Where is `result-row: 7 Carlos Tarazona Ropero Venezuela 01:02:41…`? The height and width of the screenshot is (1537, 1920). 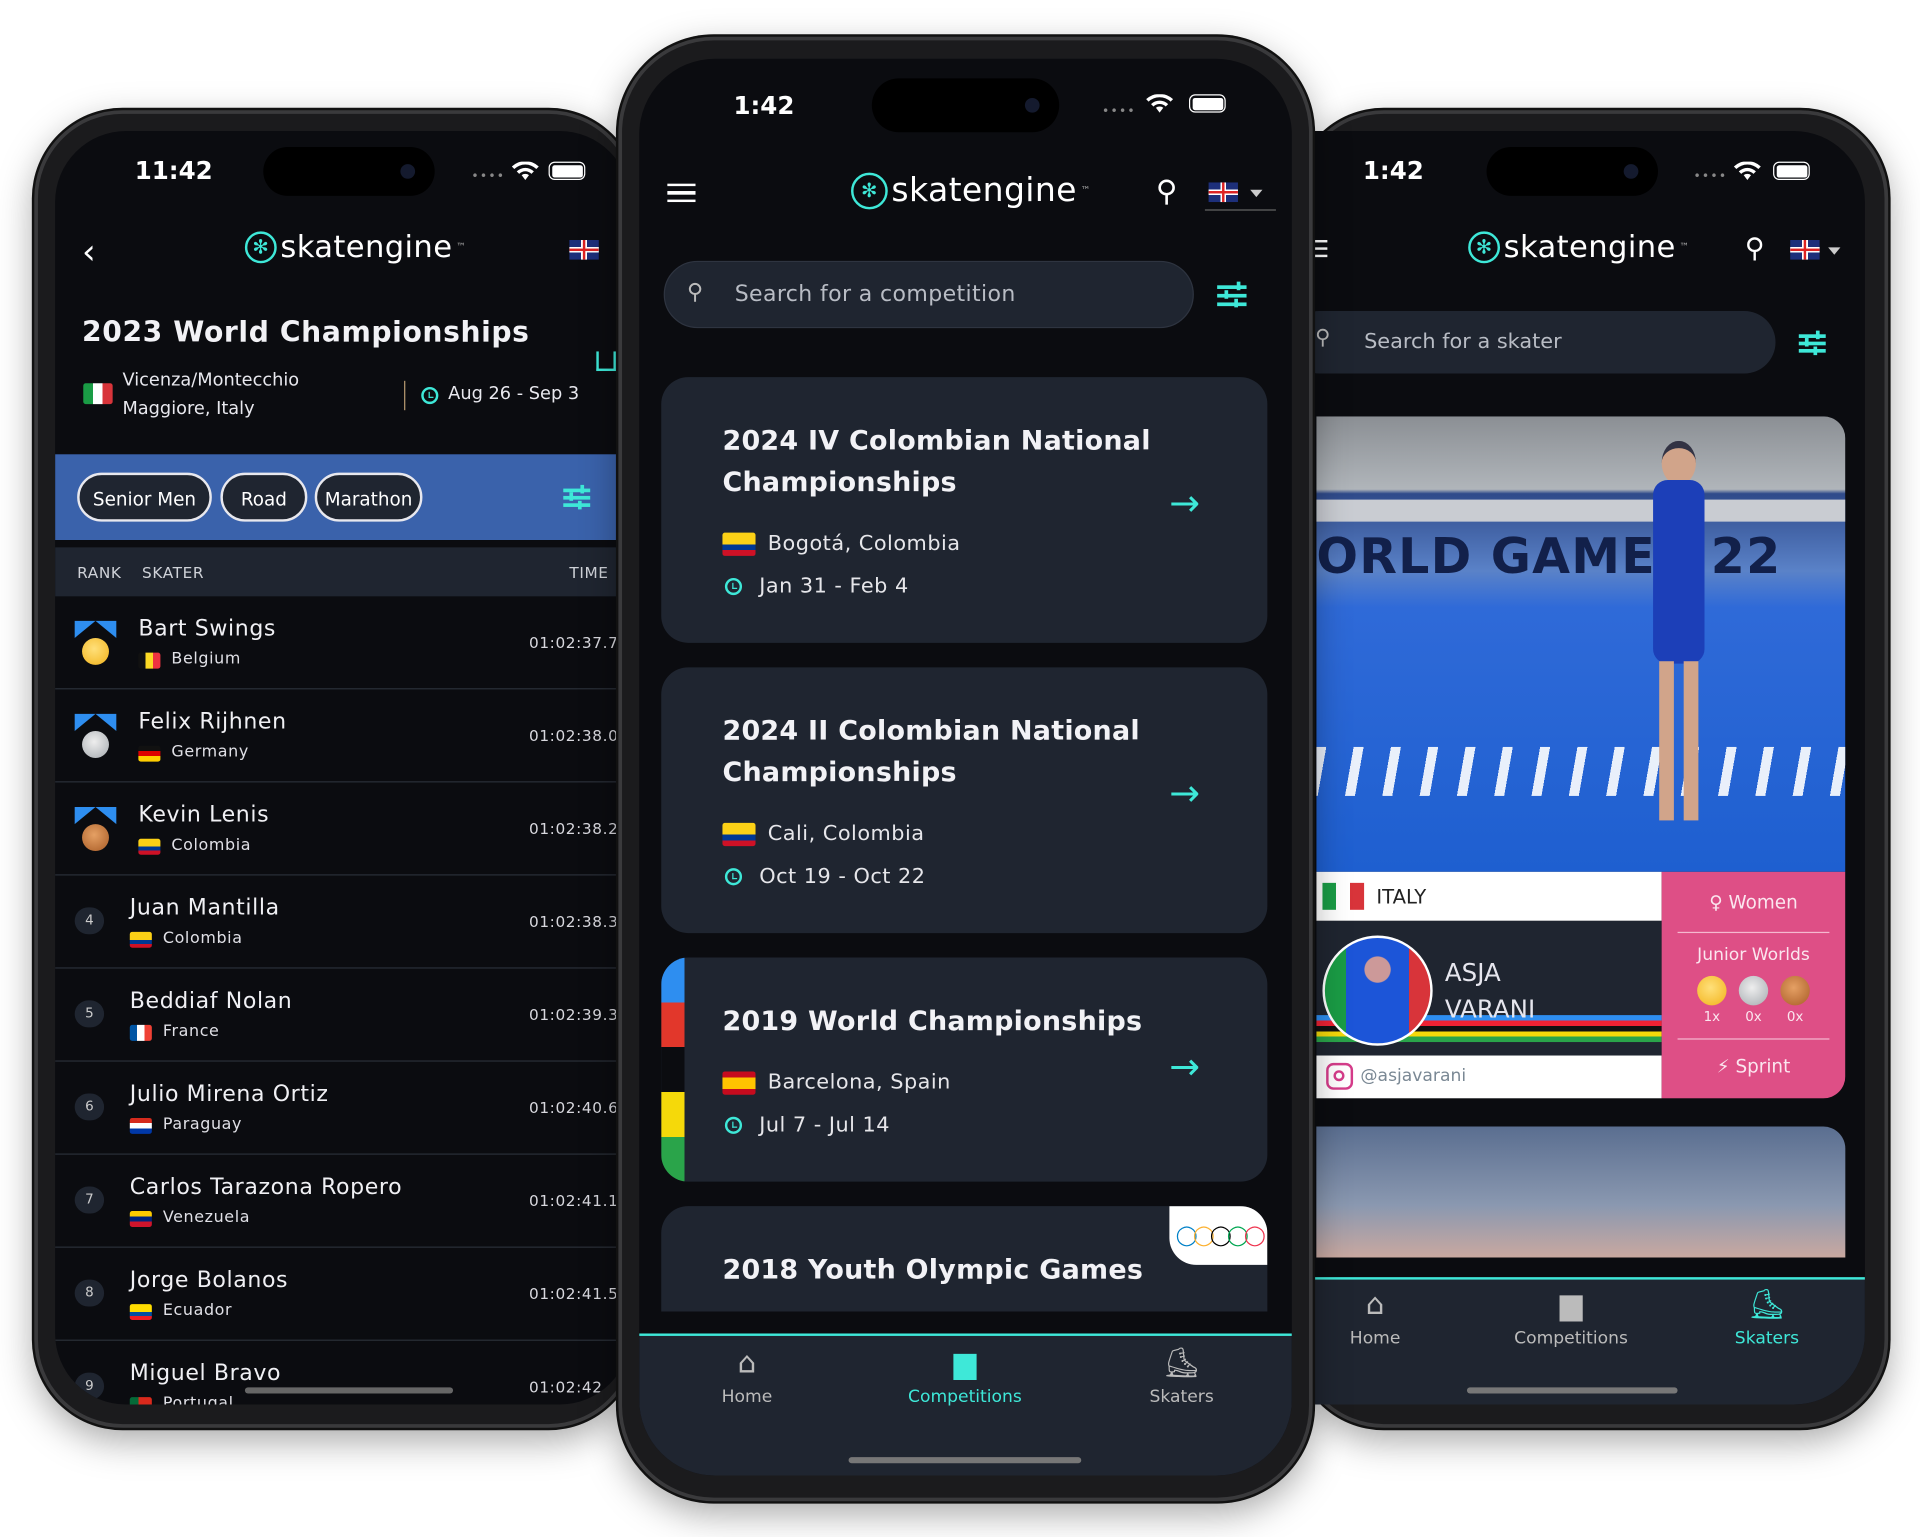 result-row: 7 Carlos Tarazona Ropero Venezuela 01:02:41… is located at coordinates (343, 1201).